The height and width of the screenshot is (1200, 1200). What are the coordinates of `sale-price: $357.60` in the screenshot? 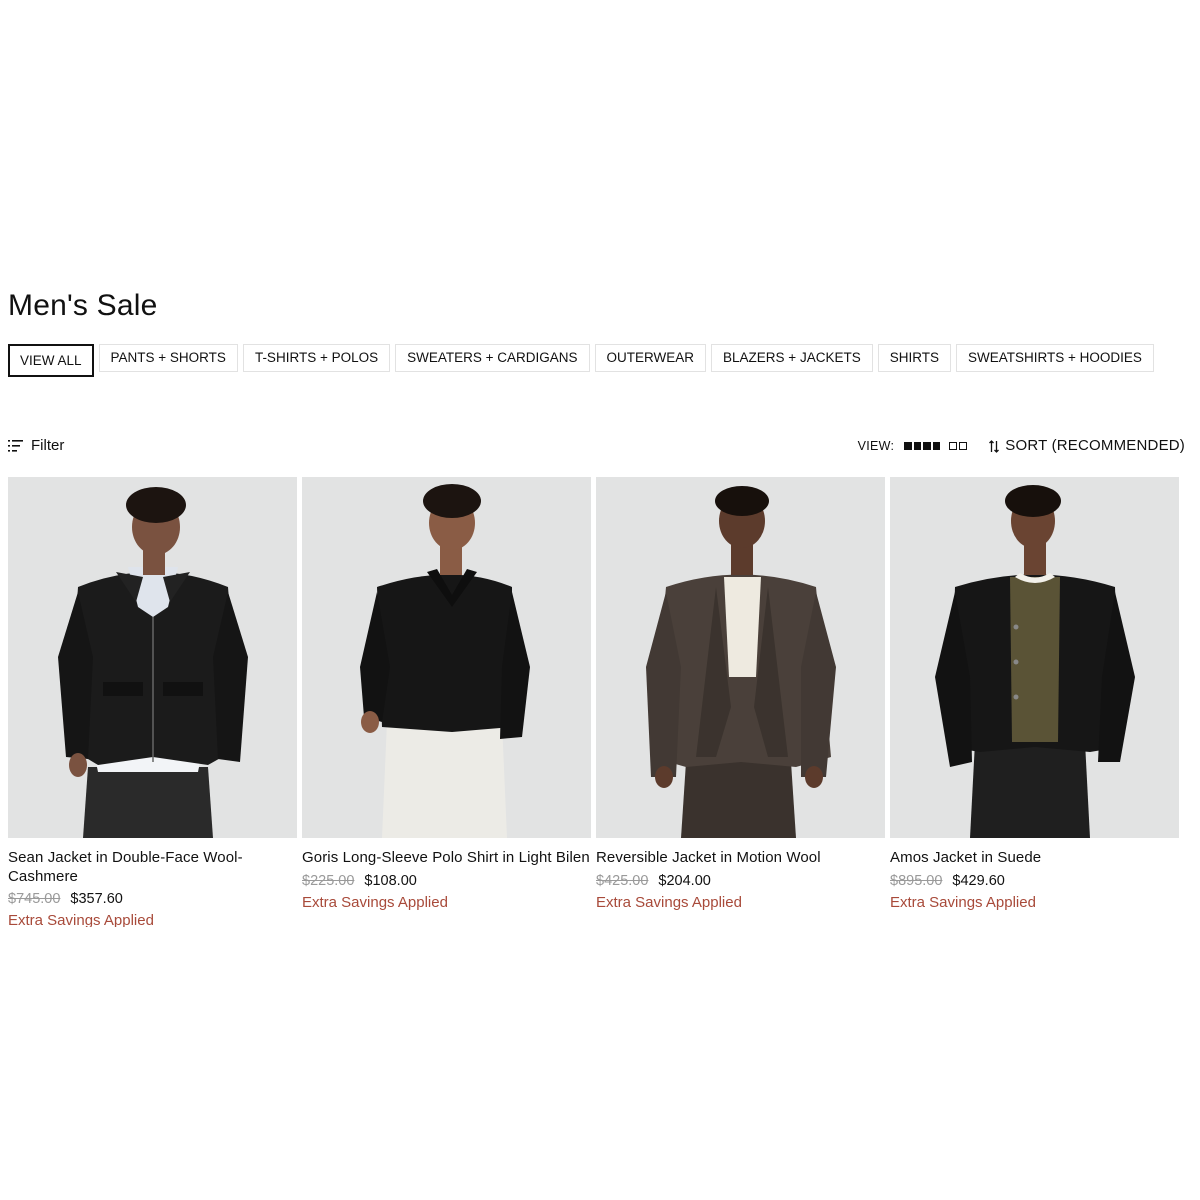 It's located at (96, 899).